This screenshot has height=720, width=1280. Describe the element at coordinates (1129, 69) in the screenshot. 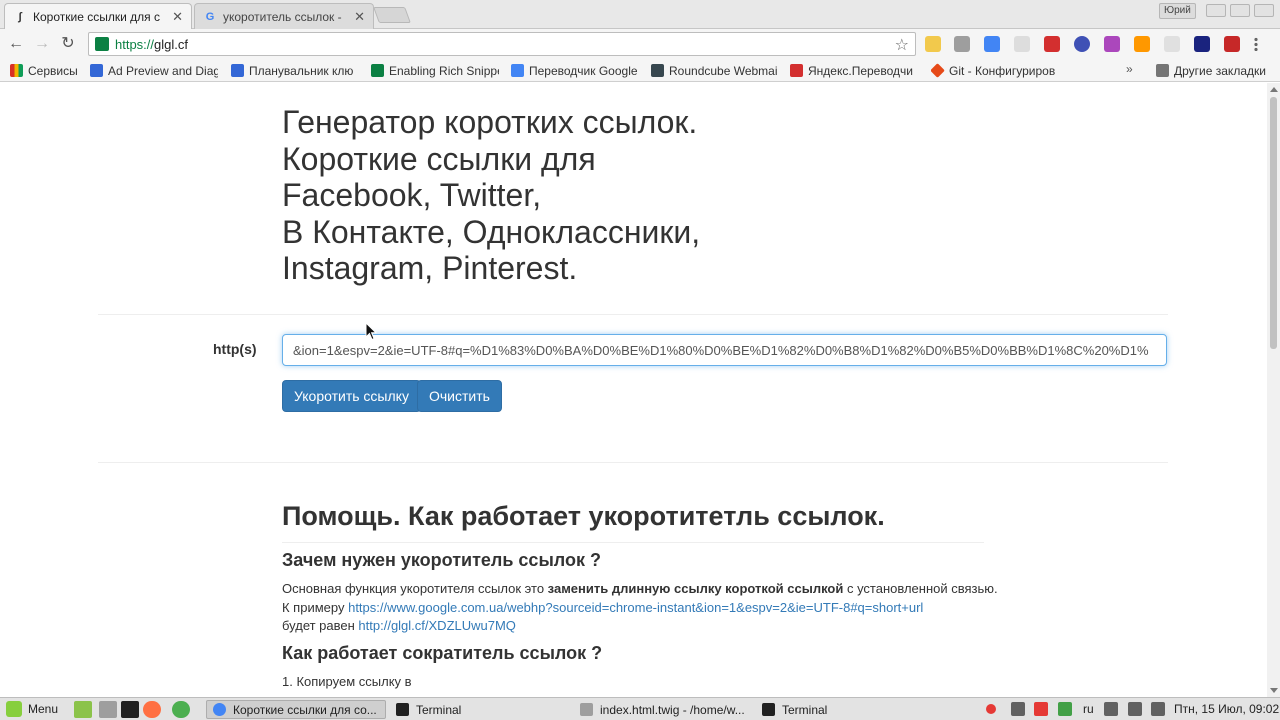

I see `bookmarks-more-button: »` at that location.